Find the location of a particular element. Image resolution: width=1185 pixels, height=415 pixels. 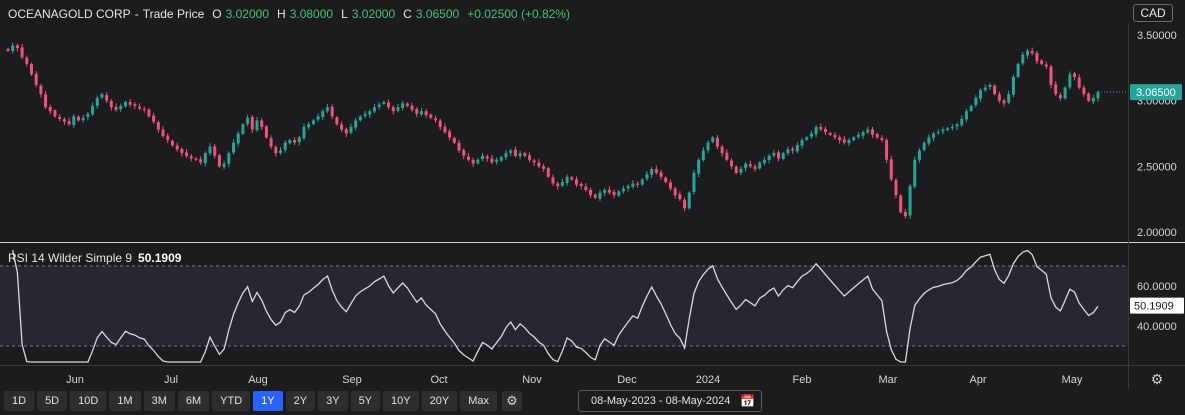

range-button-1y: 1Y is located at coordinates (268, 401).